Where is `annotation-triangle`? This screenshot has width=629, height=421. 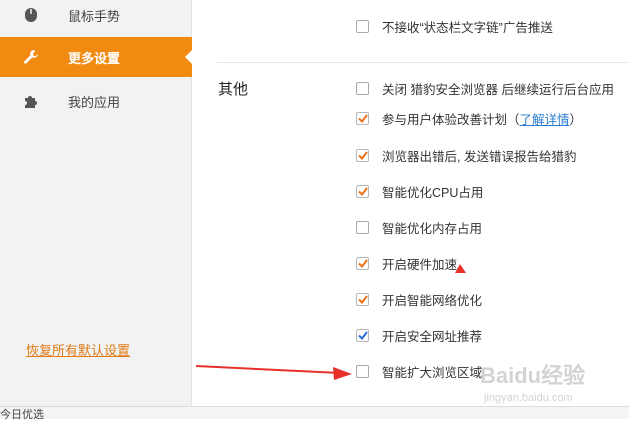 annotation-triangle is located at coordinates (460, 268).